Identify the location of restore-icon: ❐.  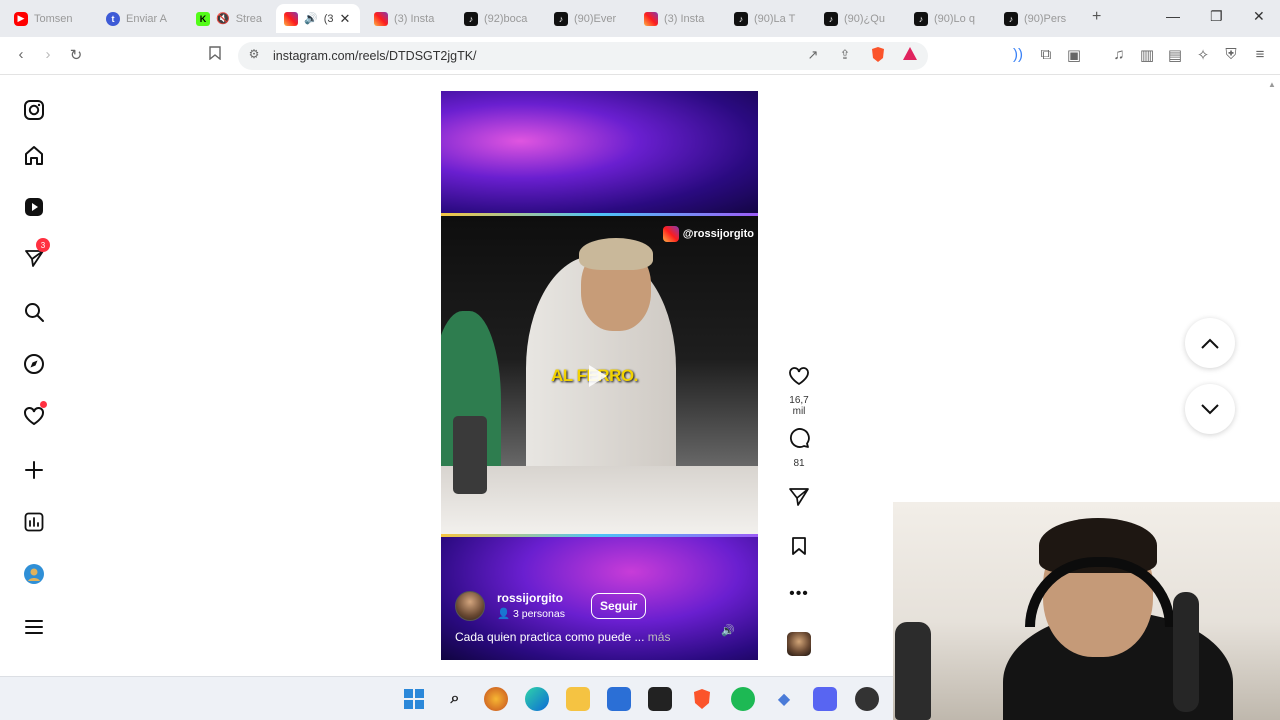
(1216, 16).